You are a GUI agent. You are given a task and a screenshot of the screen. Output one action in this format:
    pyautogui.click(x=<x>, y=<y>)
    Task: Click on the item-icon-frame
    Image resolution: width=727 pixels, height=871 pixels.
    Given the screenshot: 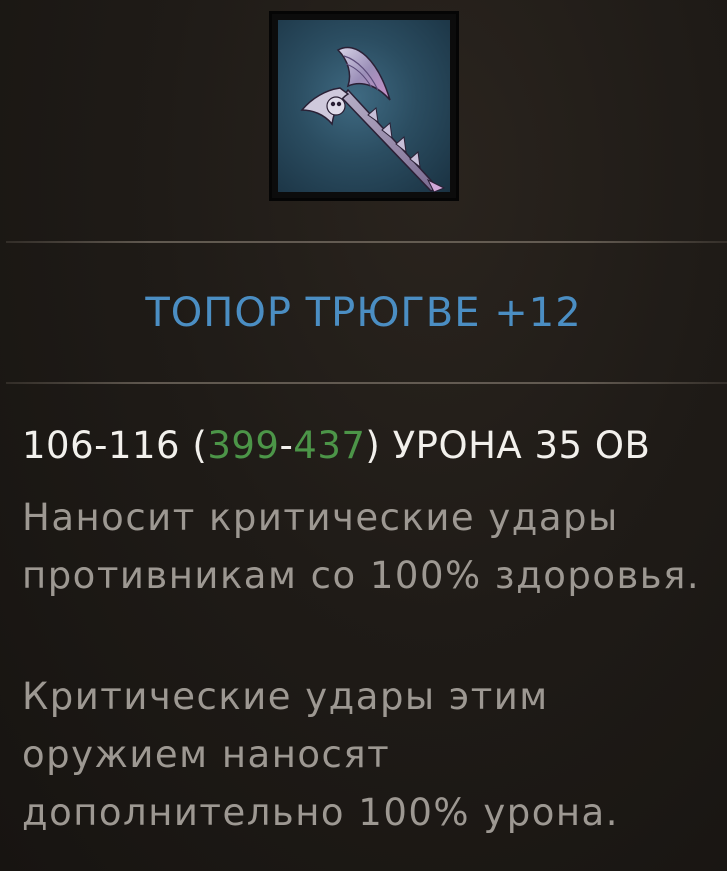 What is the action you would take?
    pyautogui.click(x=364, y=106)
    